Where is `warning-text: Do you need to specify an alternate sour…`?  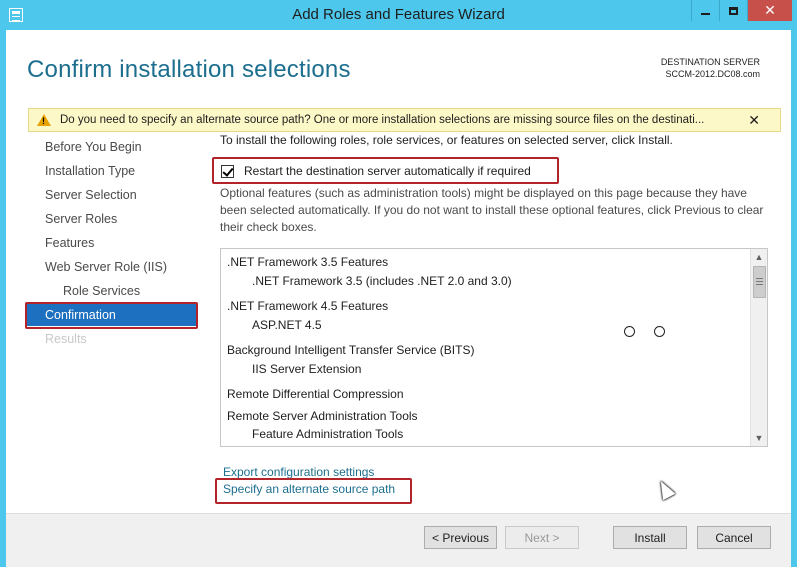
warning-text: Do you need to specify an alternate sour… is located at coordinates (382, 120).